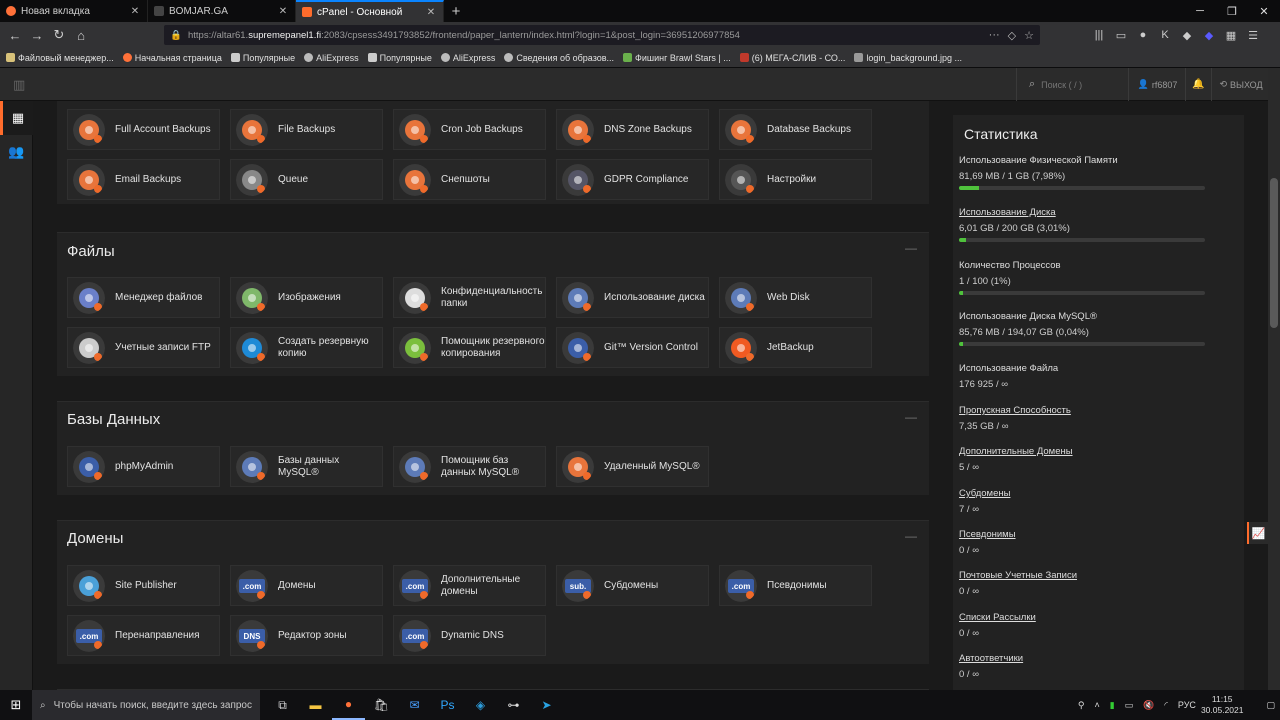 Image resolution: width=1280 pixels, height=720 pixels. I want to click on app-tile: Помощник баз данных MySQL®, so click(469, 466).